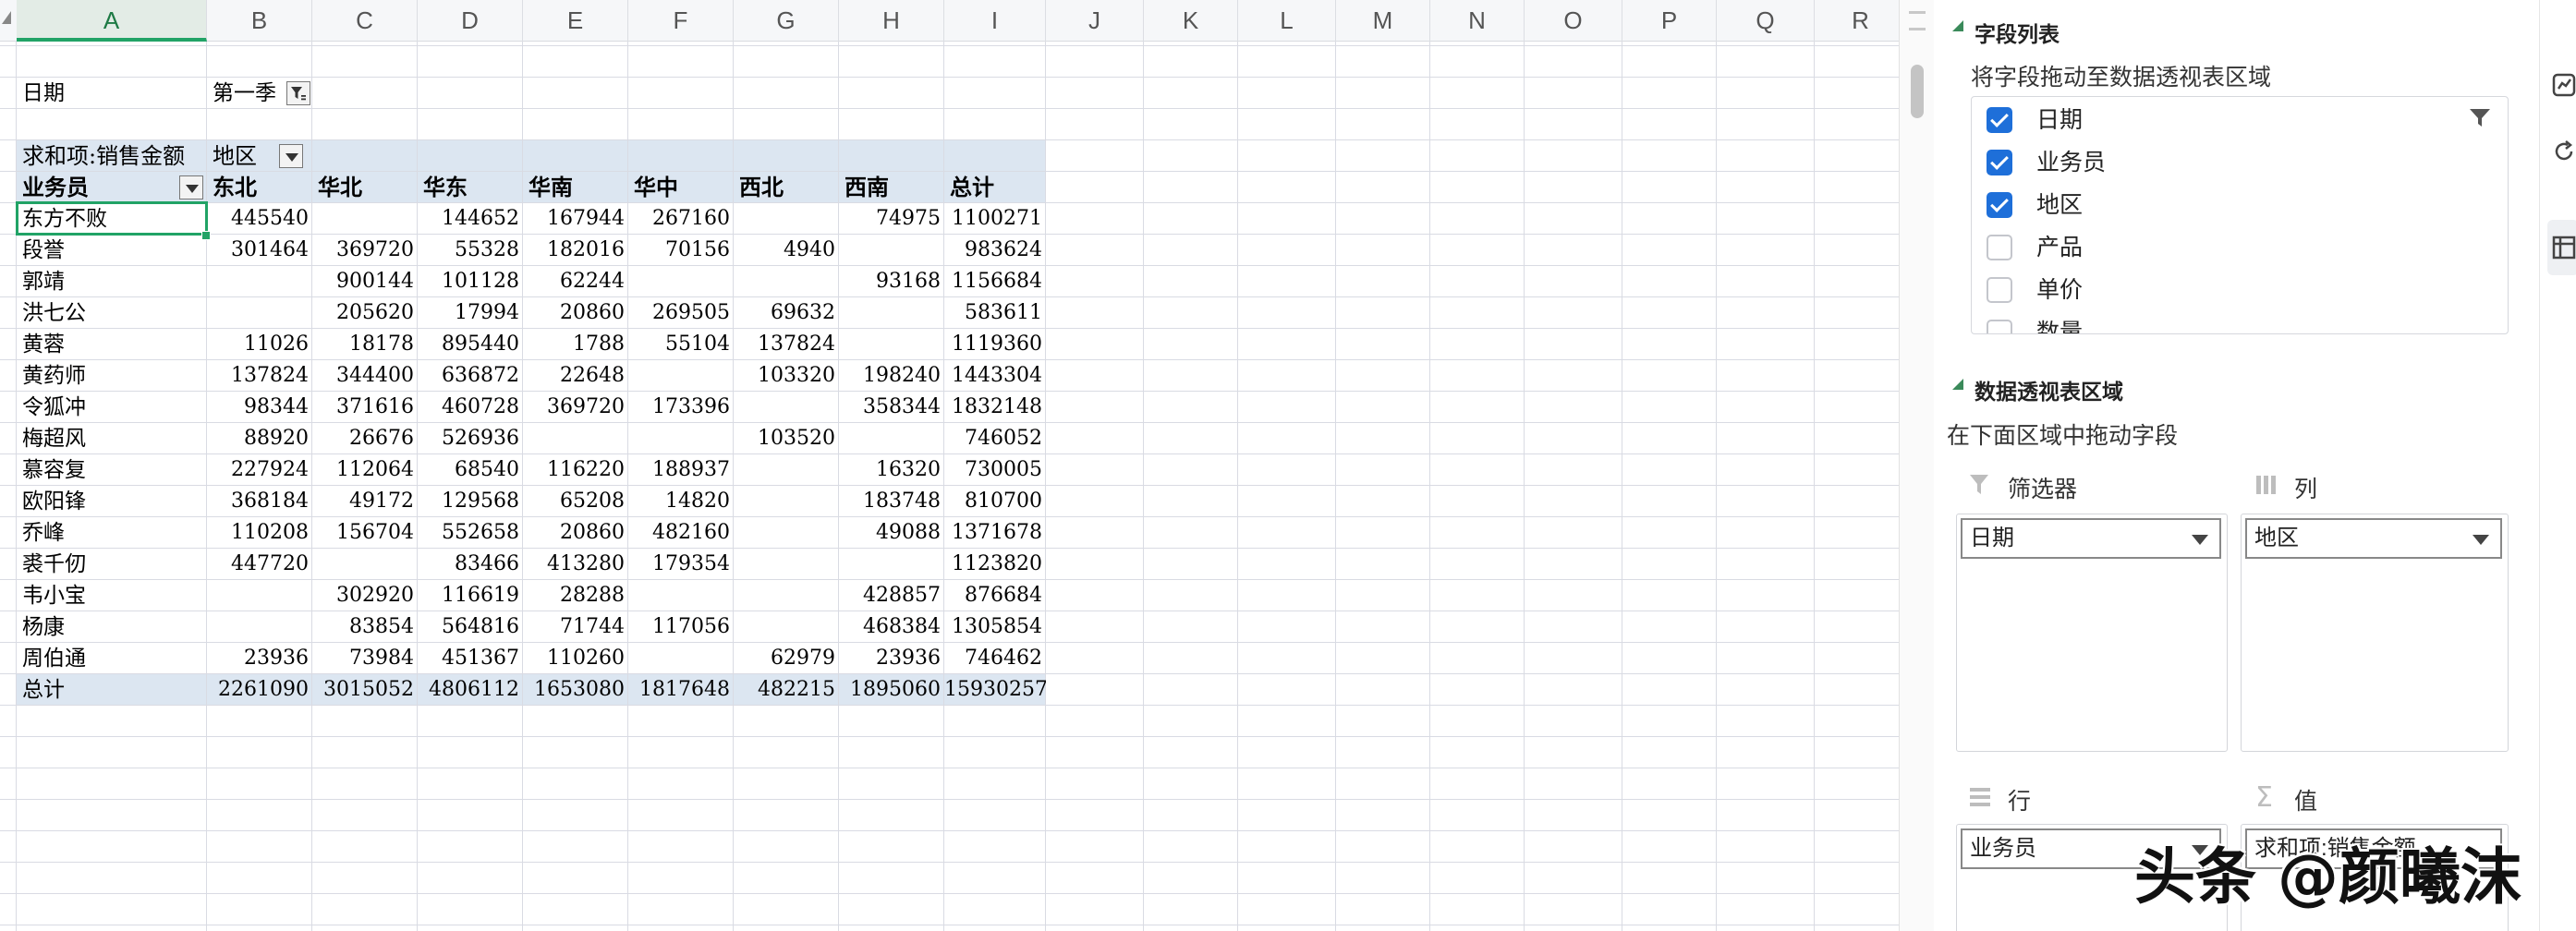  Describe the element at coordinates (470, 376) in the screenshot. I see `pivot-value-cell: 636872` at that location.